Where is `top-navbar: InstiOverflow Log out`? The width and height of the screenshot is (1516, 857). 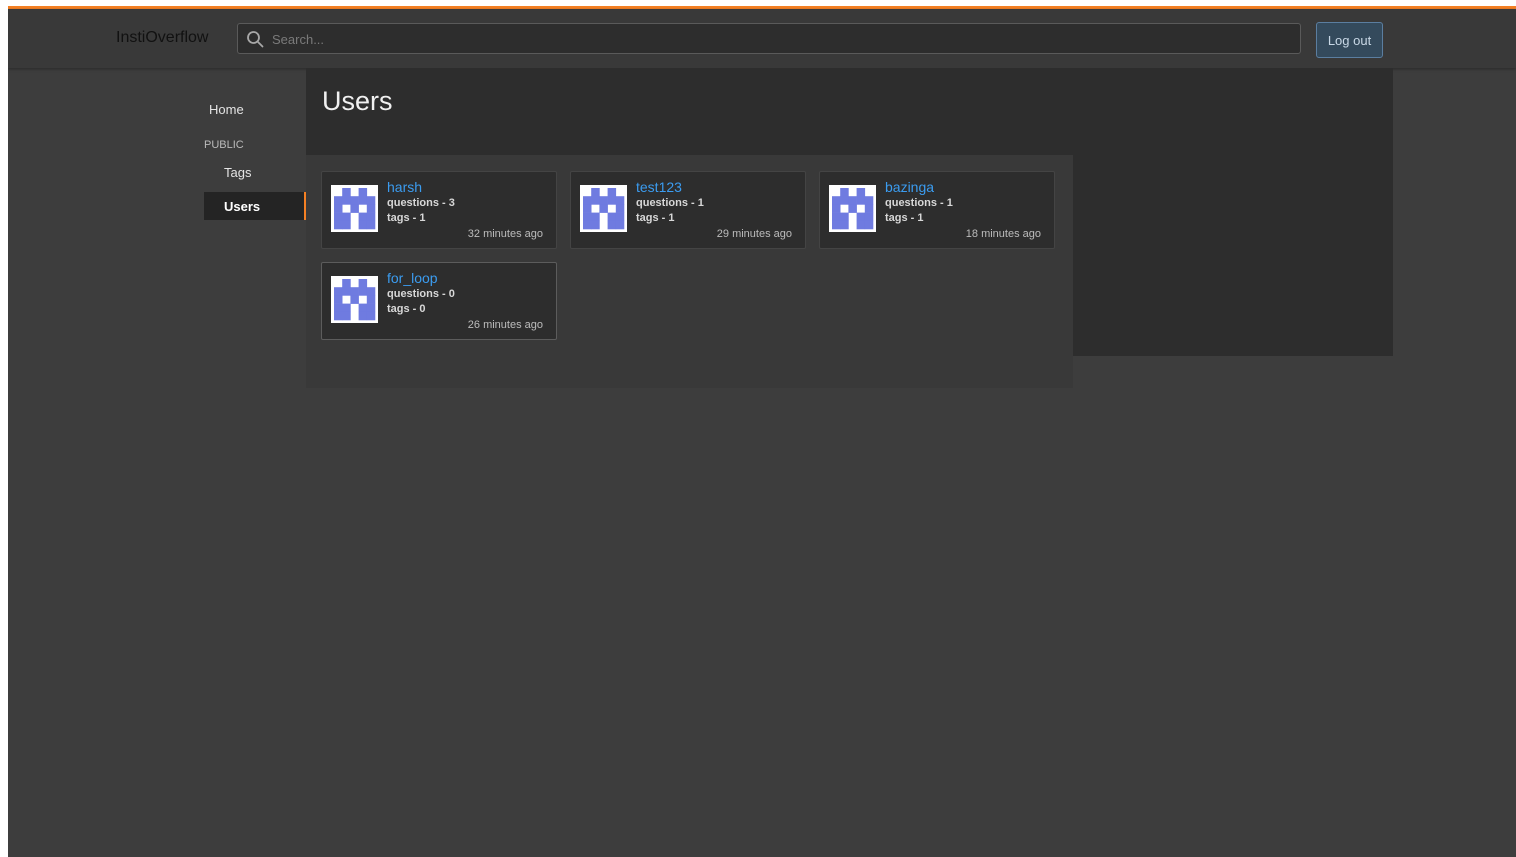 top-navbar: InstiOverflow Log out is located at coordinates (762, 38).